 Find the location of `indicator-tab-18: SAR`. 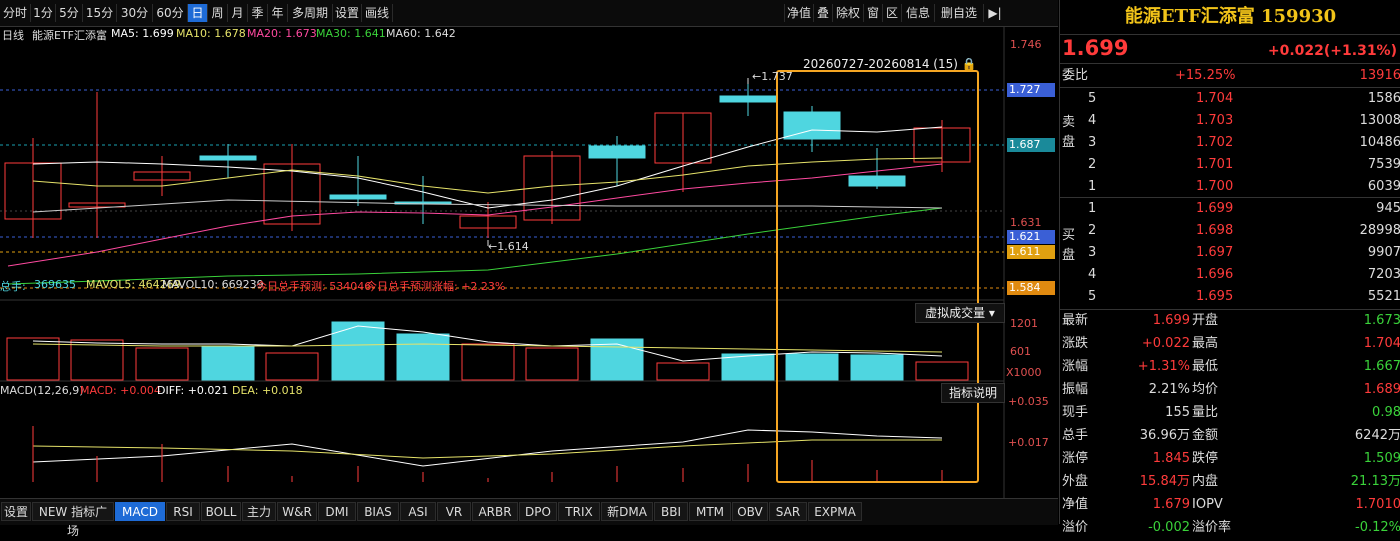

indicator-tab-18: SAR is located at coordinates (788, 511).